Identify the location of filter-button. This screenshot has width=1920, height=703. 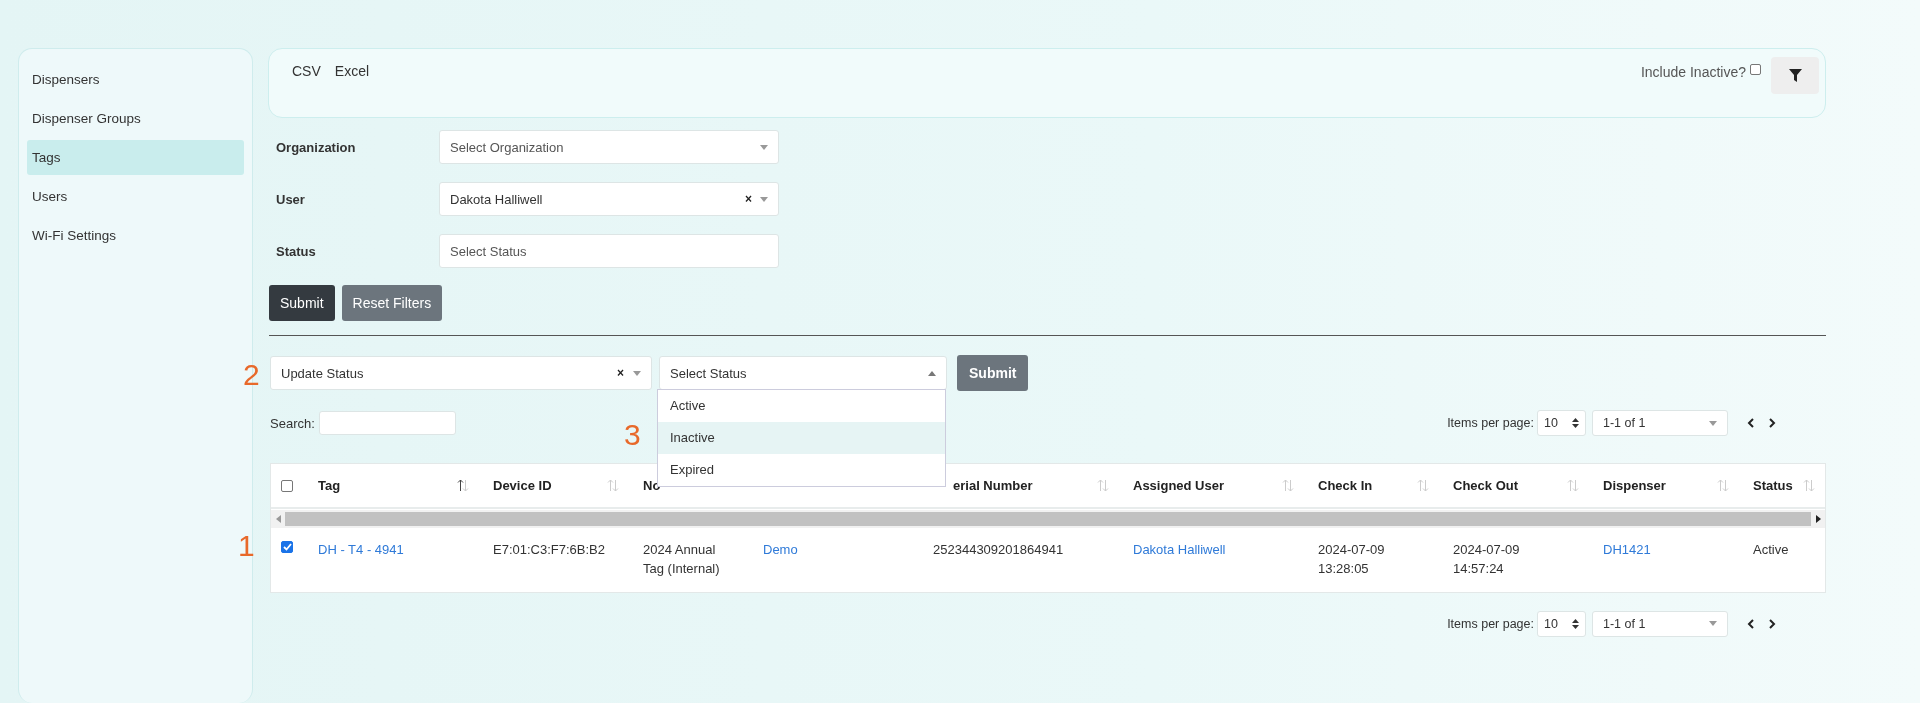
(1795, 75).